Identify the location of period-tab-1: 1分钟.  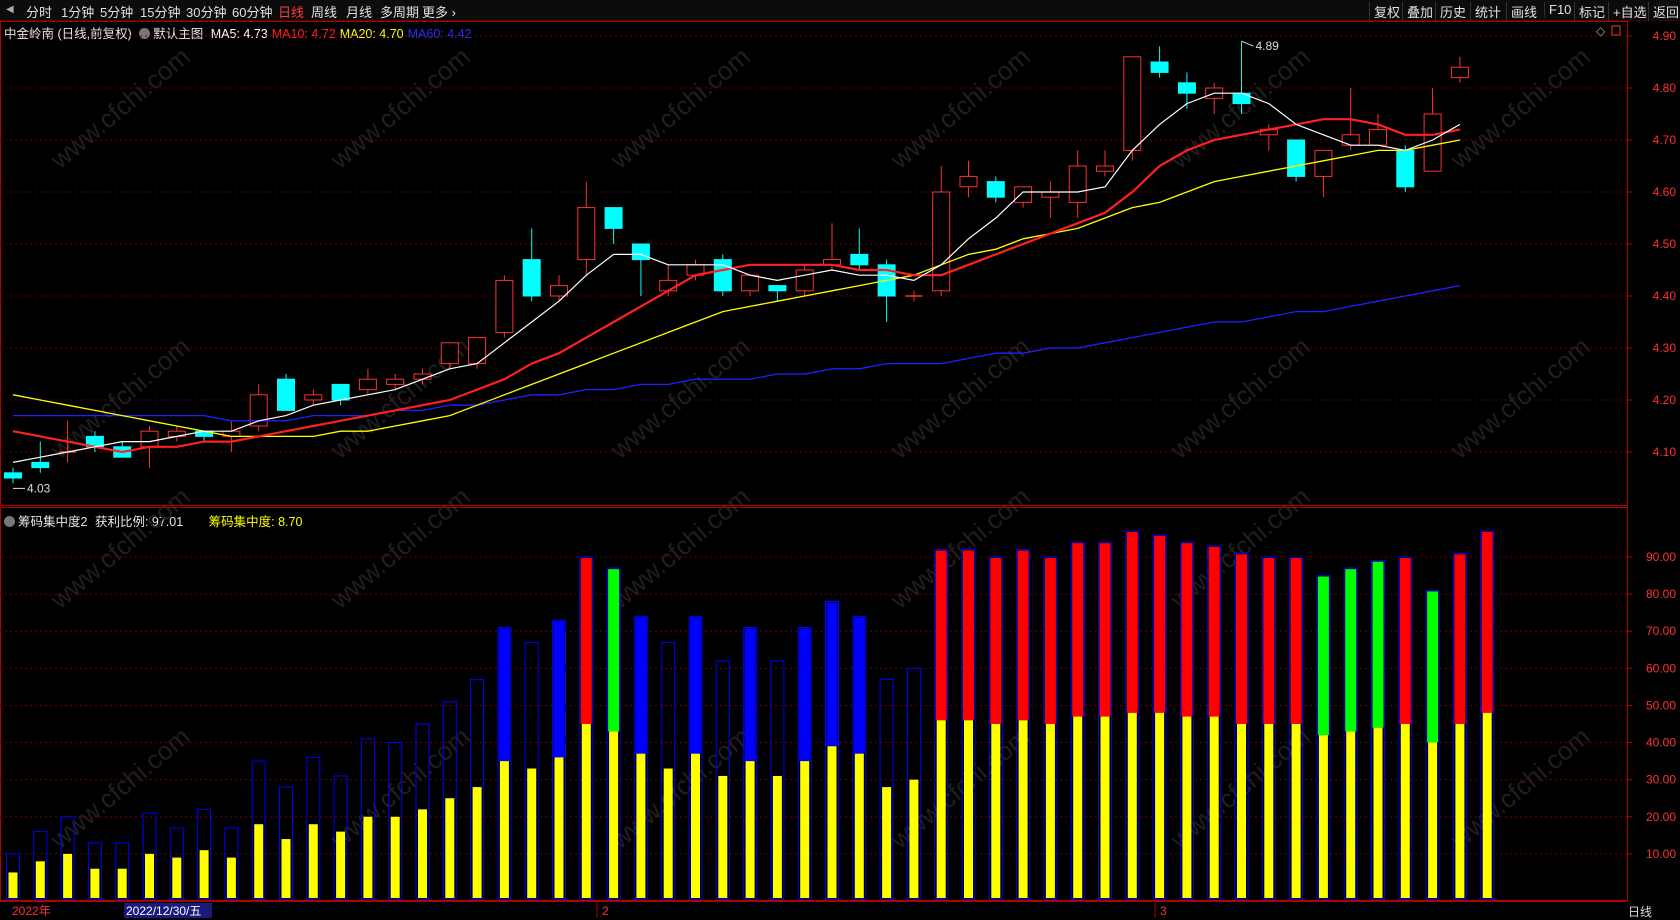
(77, 11).